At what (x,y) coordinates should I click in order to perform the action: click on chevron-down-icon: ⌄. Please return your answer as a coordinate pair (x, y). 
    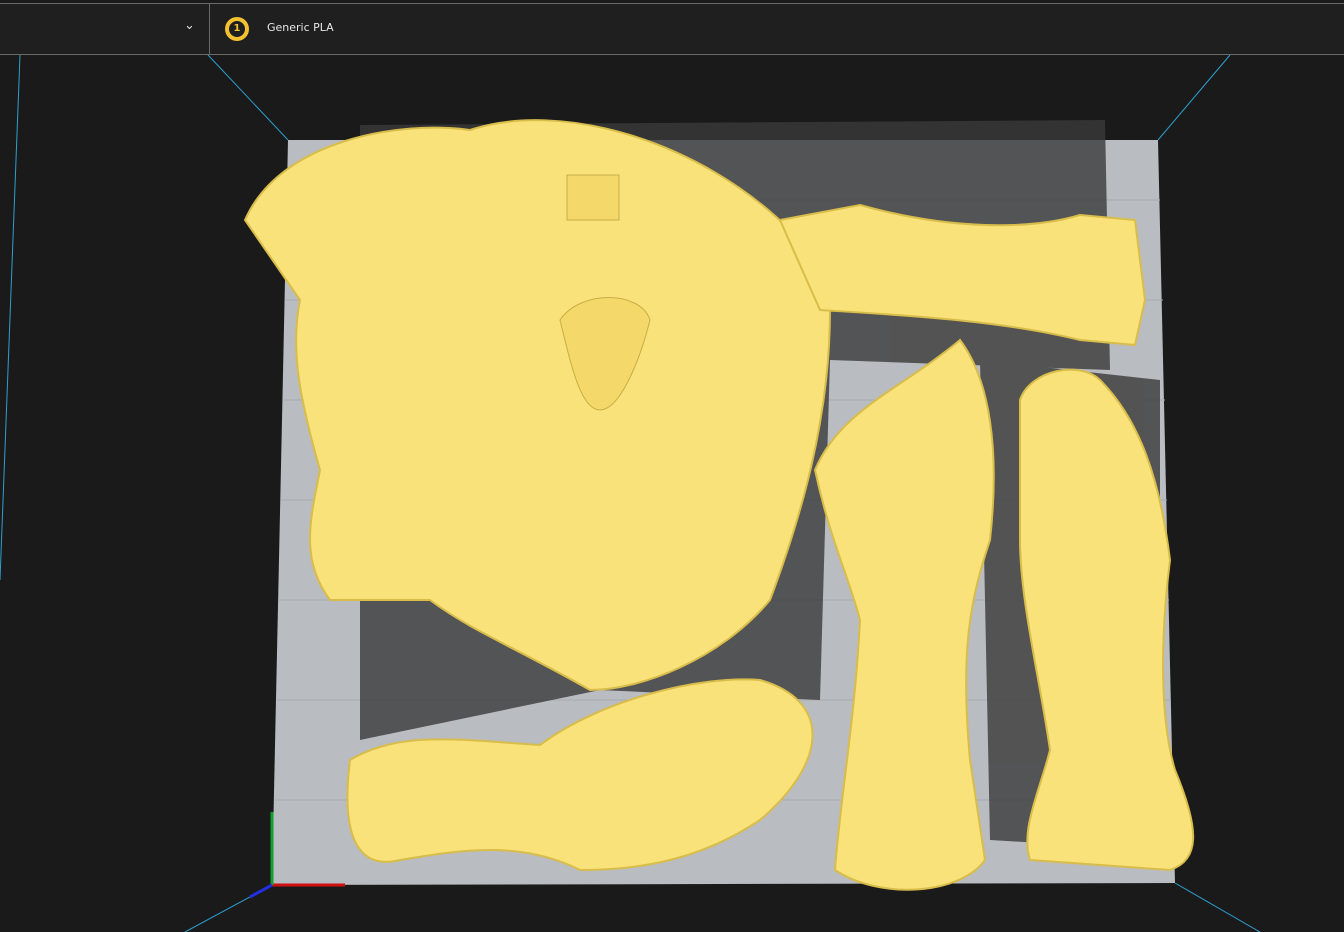
    Looking at the image, I should click on (189, 25).